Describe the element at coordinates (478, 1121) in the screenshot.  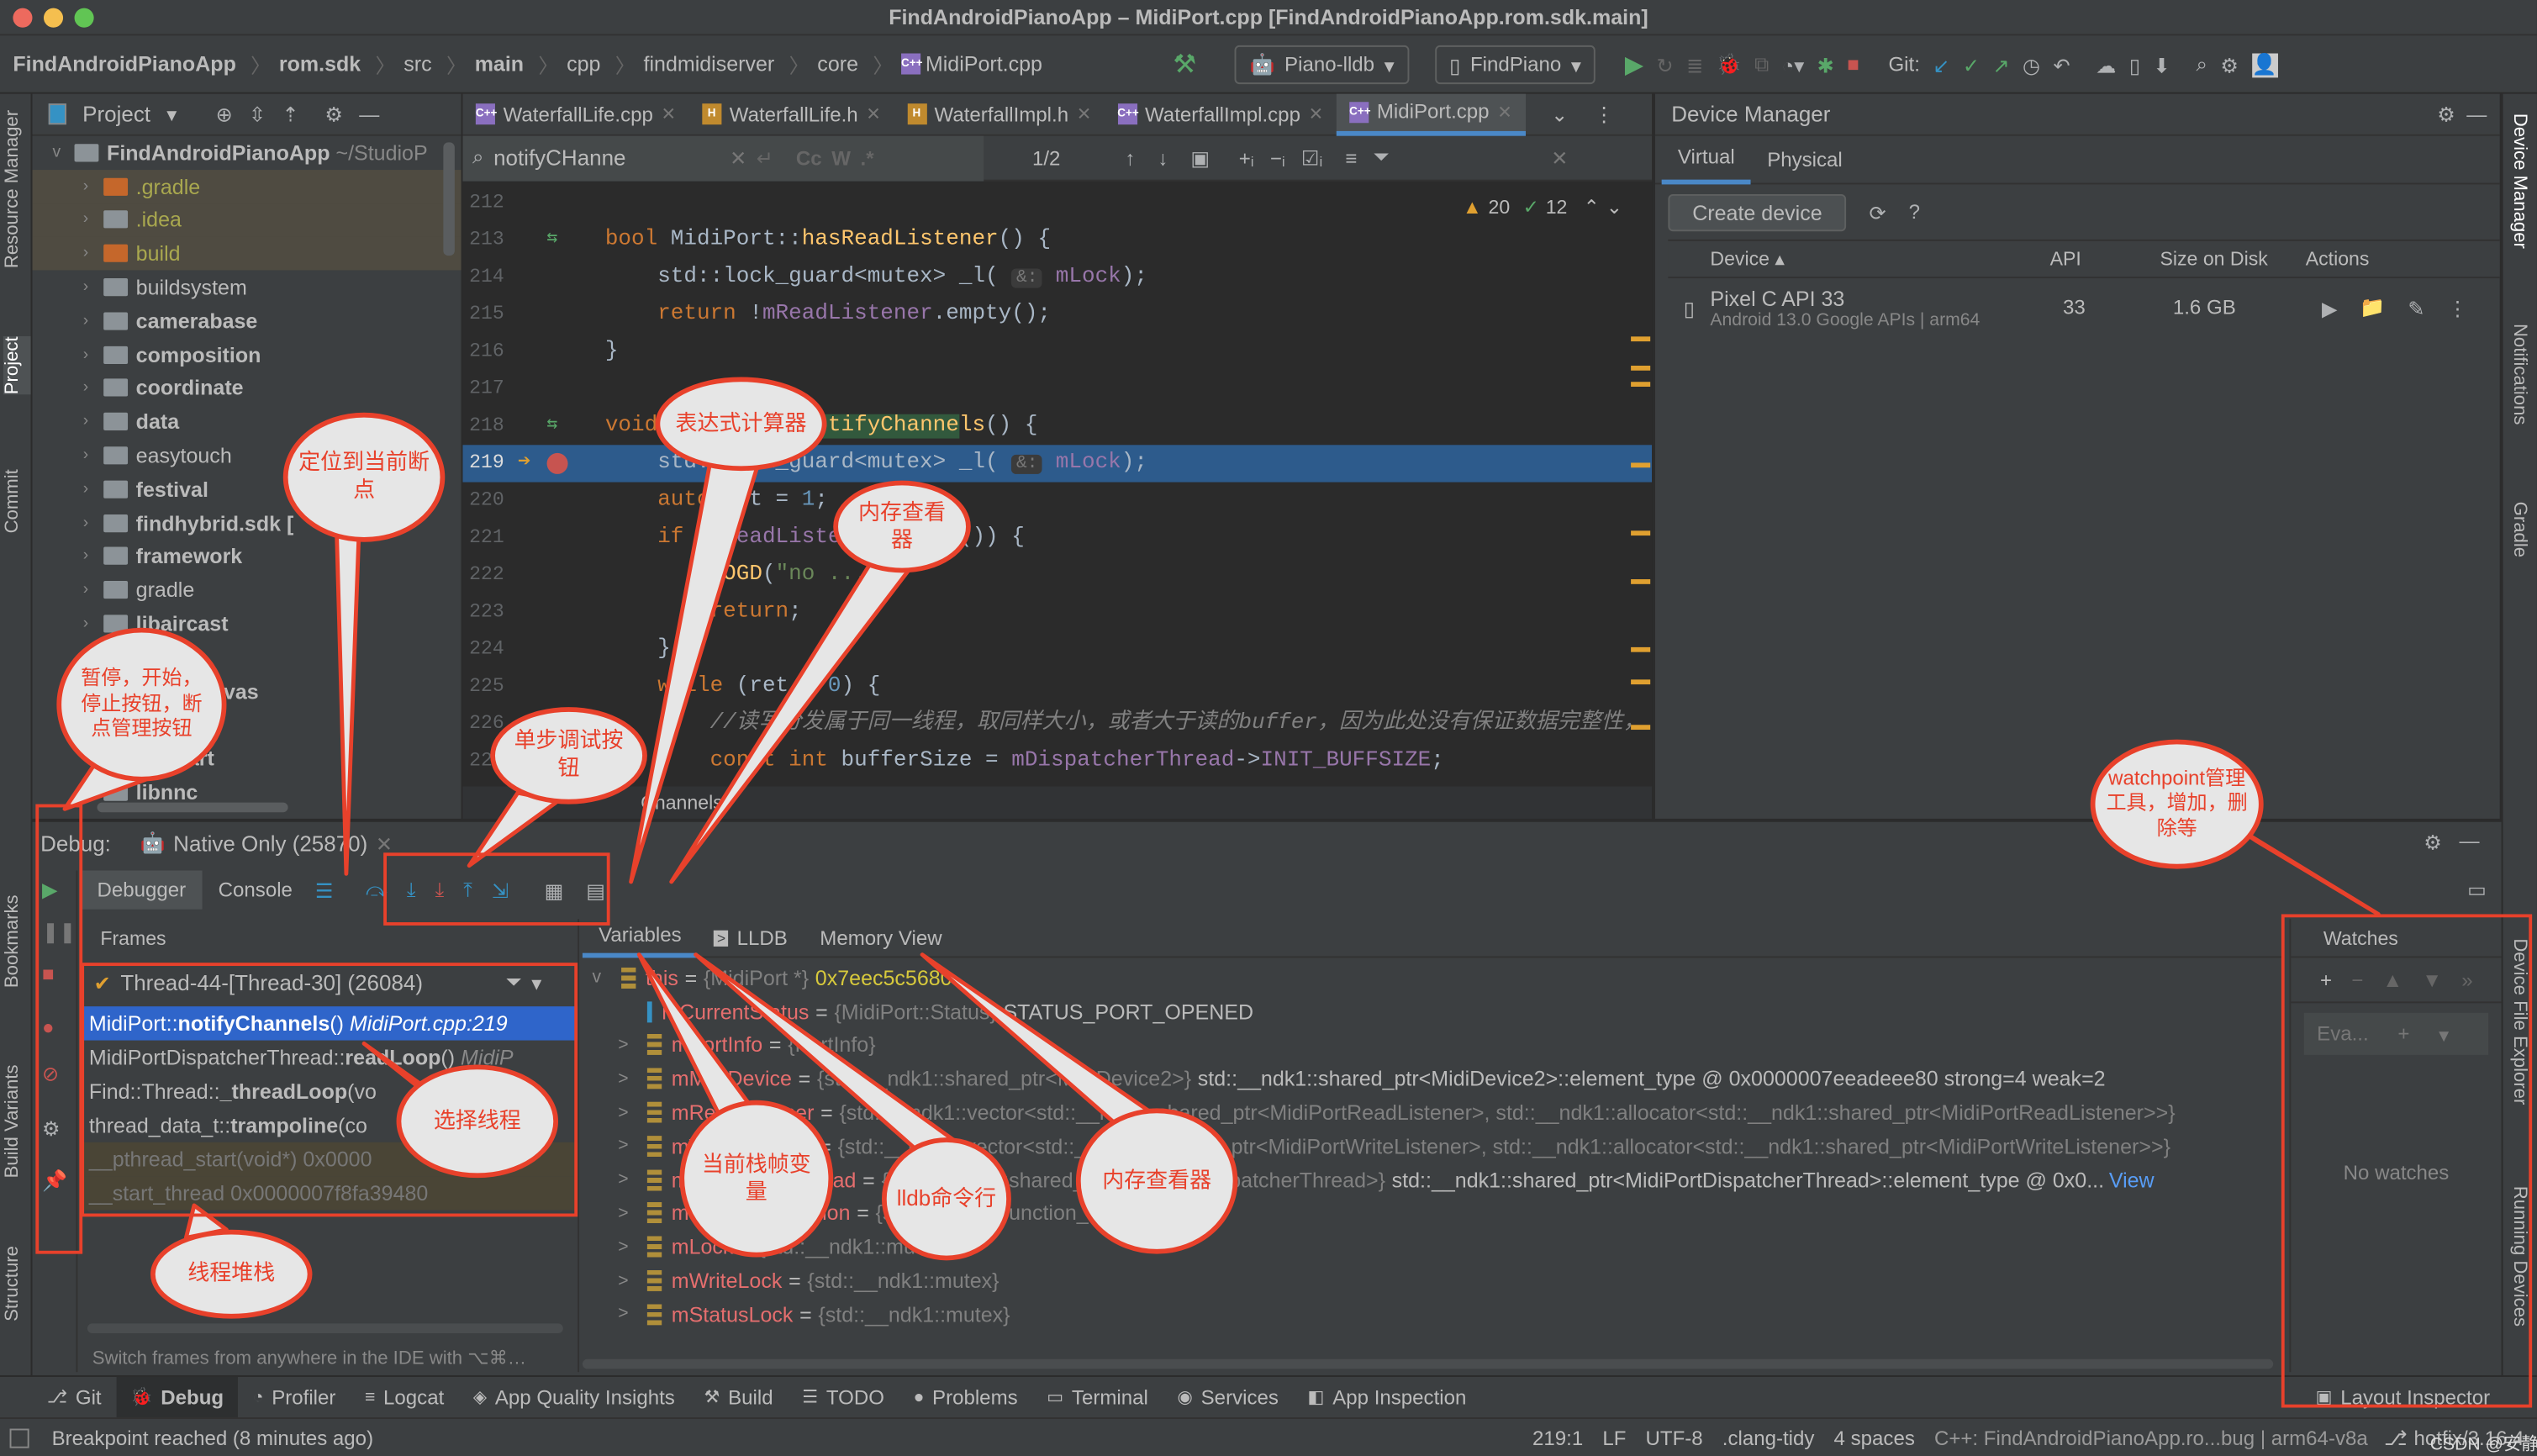
I see `callout-select-thread: 选择线程` at that location.